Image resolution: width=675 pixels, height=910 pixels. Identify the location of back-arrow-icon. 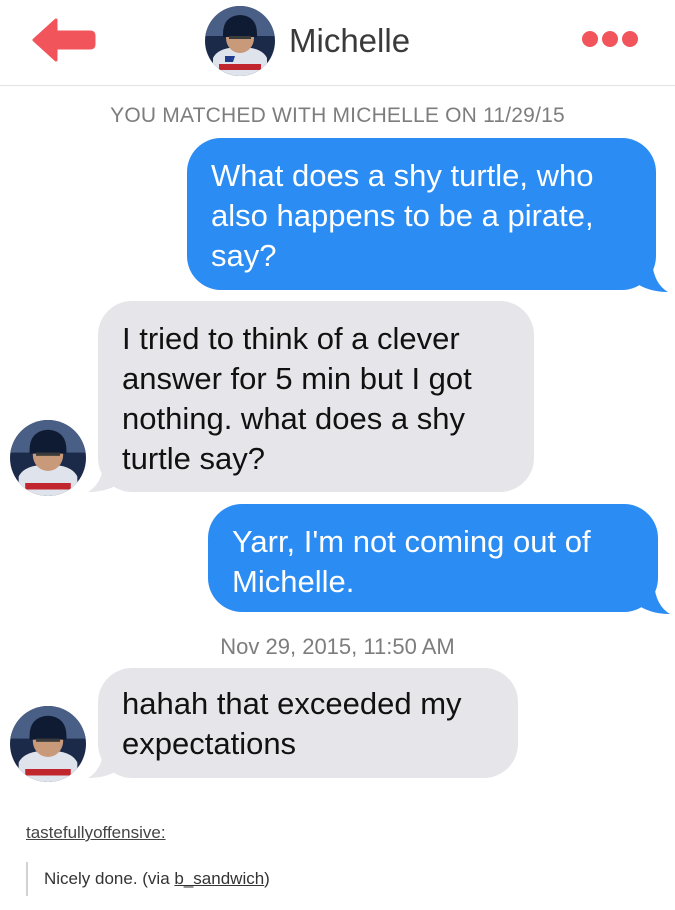
(64, 40).